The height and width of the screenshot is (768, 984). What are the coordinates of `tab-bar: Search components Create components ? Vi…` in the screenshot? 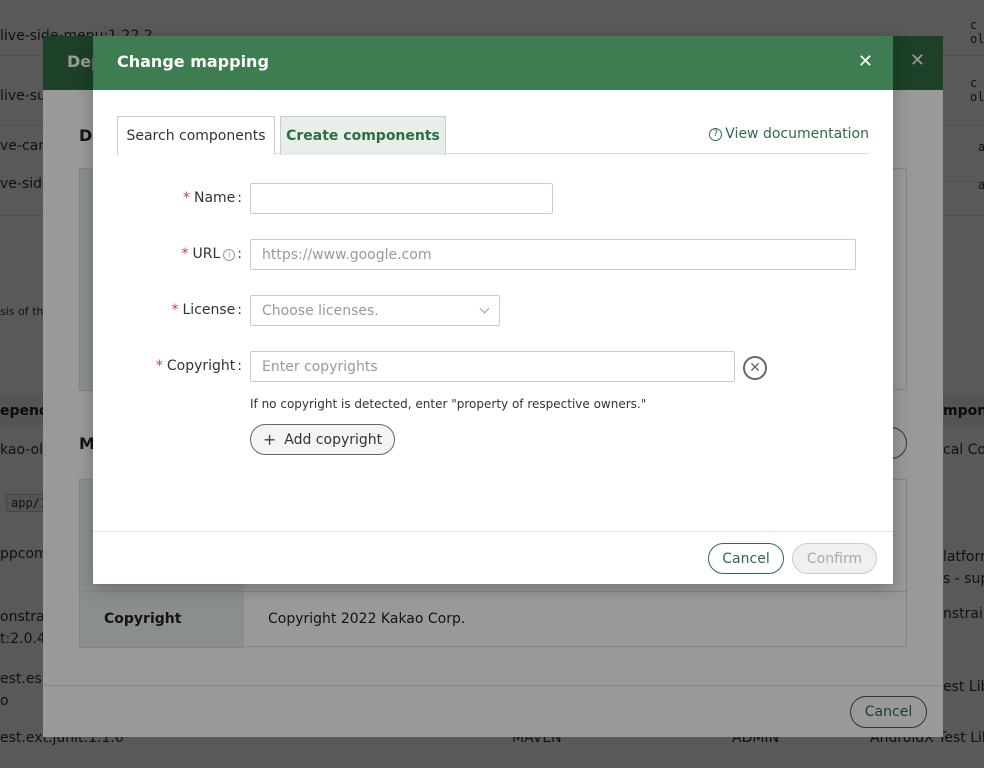 It's located at (493, 135).